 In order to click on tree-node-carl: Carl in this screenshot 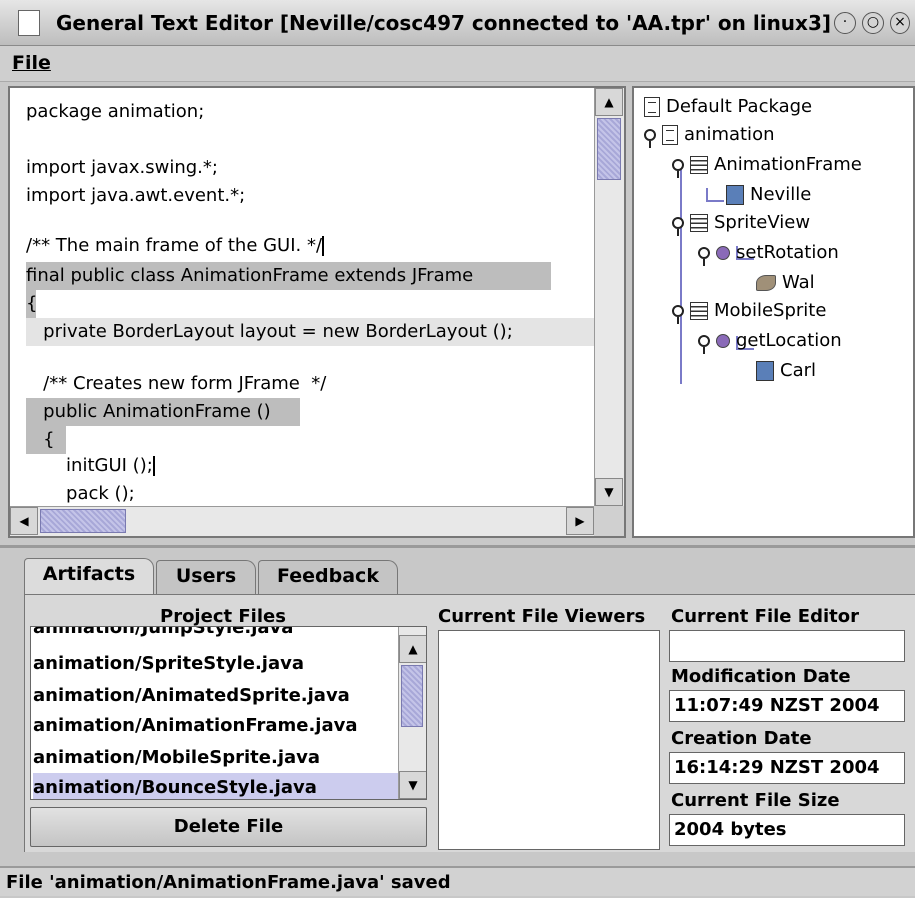, I will do `click(786, 371)`.